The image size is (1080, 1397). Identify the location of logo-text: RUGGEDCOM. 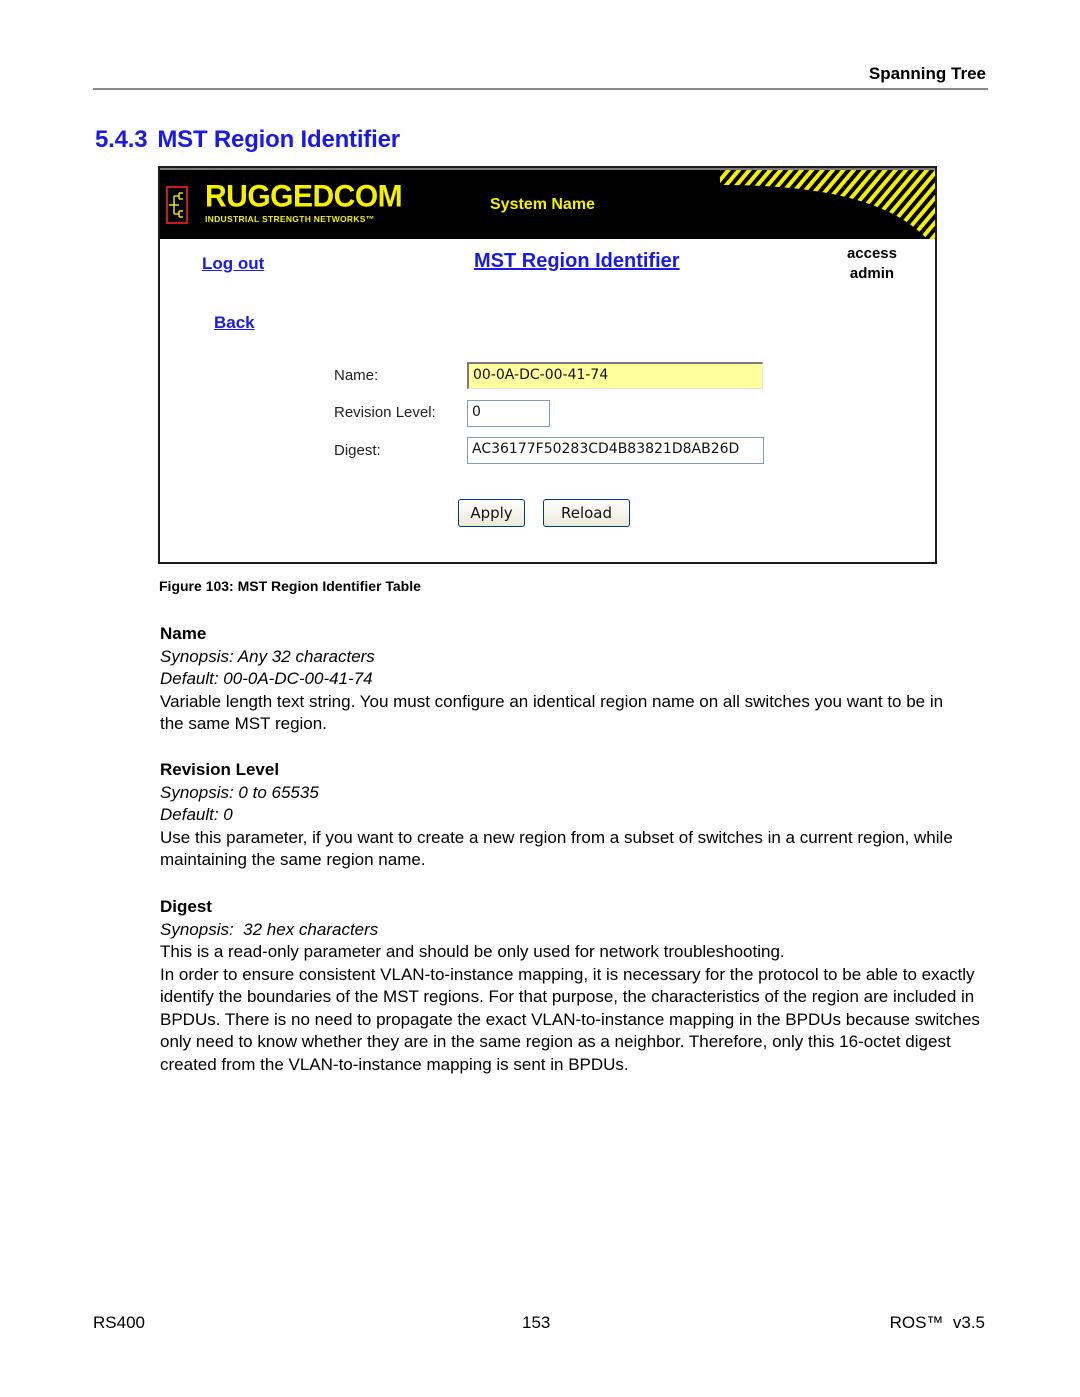
(304, 196).